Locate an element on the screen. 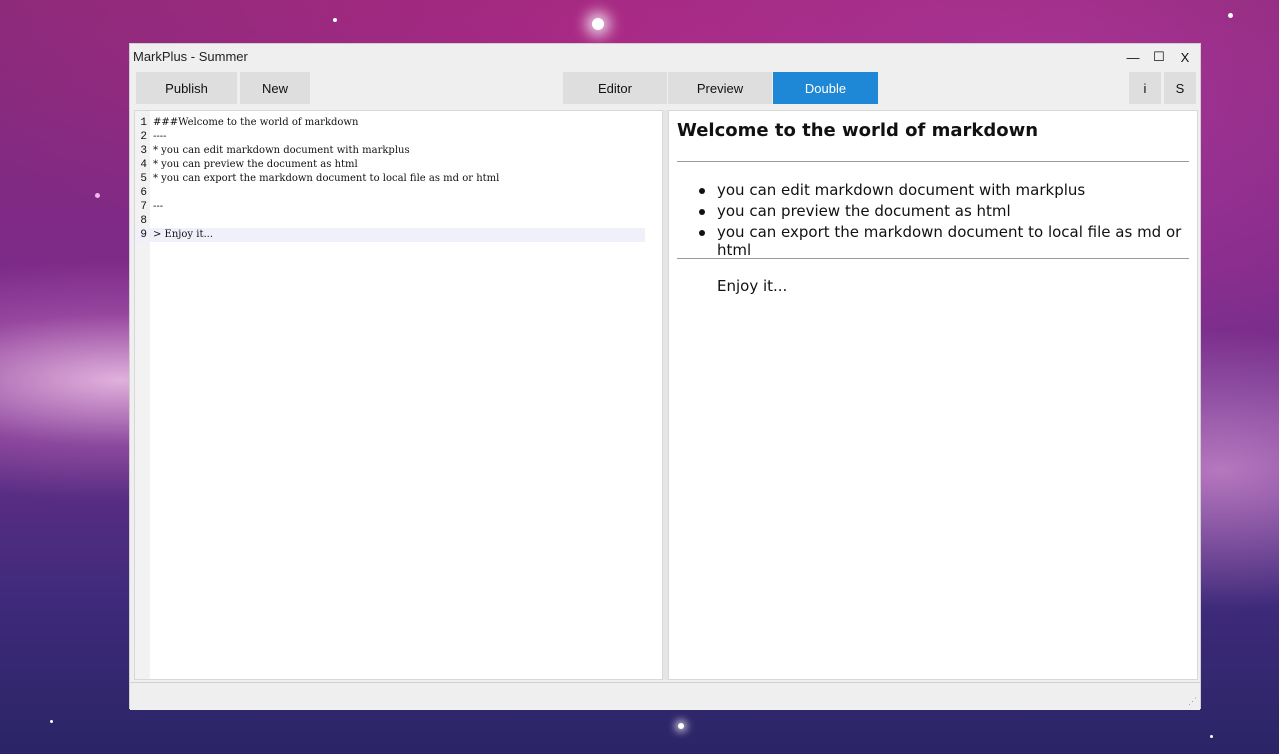 The height and width of the screenshot is (754, 1279). title-bar: MarkPlus - Summer — ☐ X is located at coordinates (665, 57).